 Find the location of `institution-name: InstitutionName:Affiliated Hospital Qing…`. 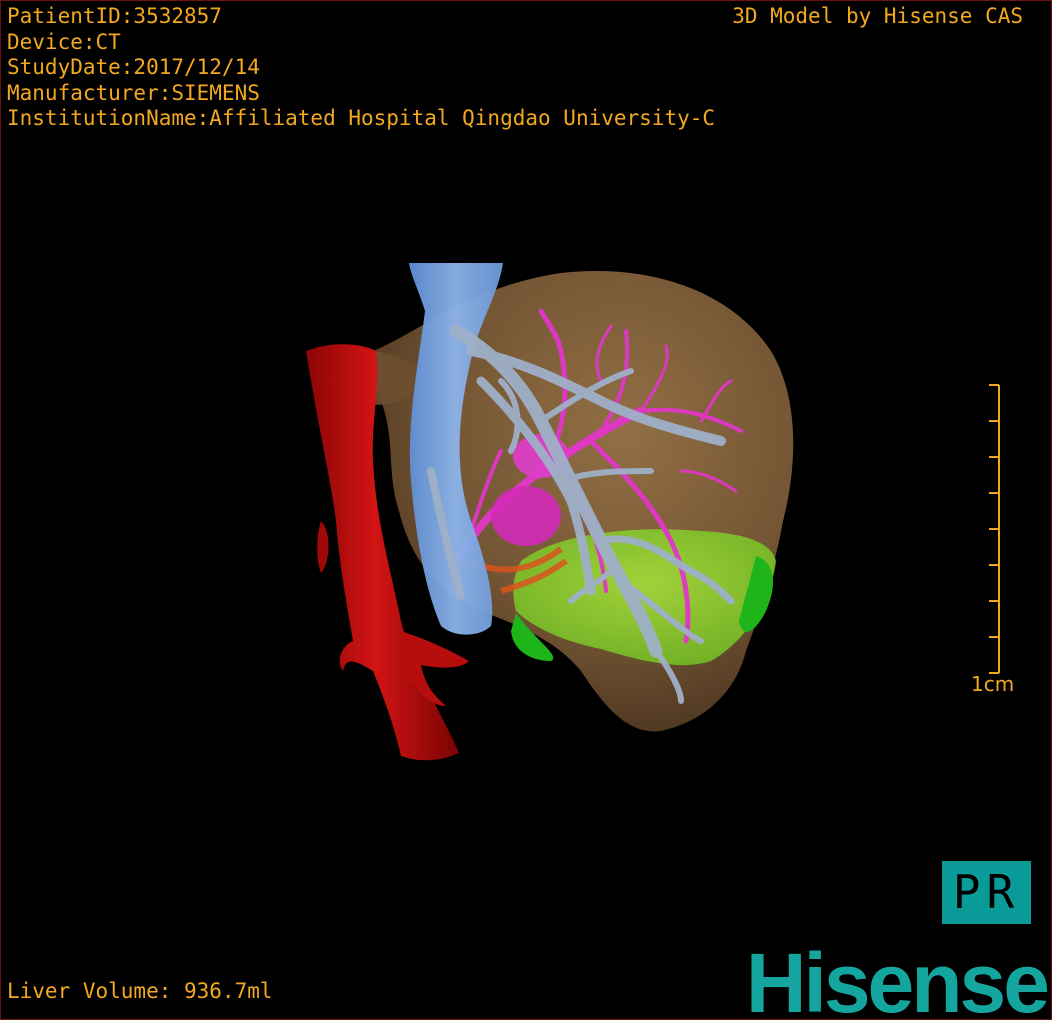

institution-name: InstitutionName:Affiliated Hospital Qing… is located at coordinates (361, 118).